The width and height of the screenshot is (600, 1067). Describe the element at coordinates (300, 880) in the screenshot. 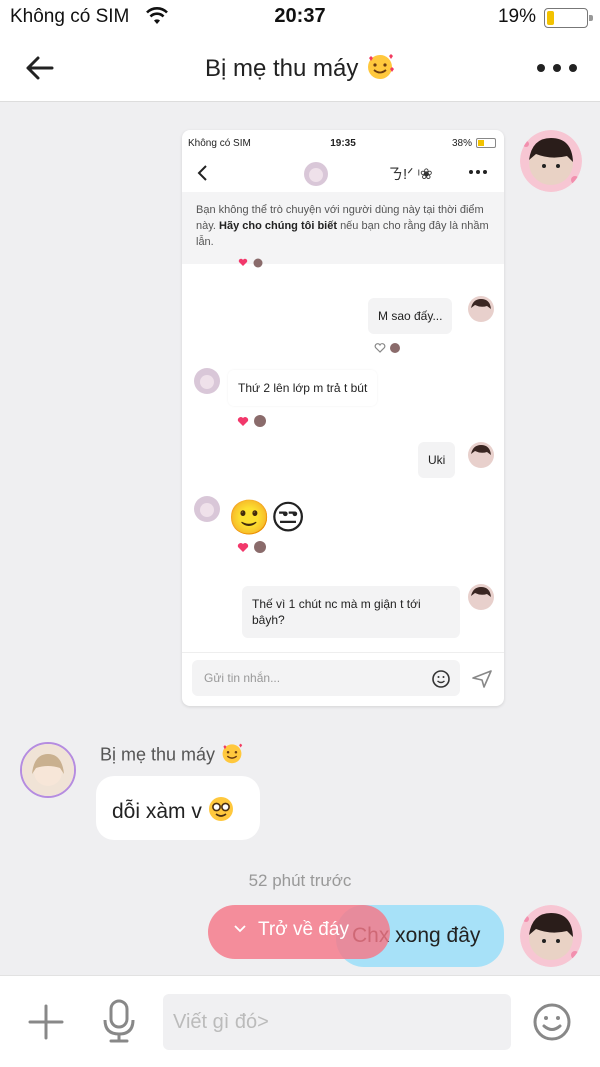

I see `timestamp: 52 phút trước` at that location.